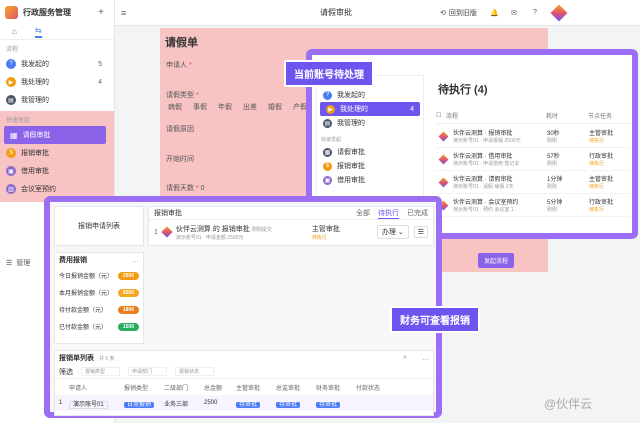  I want to click on table-head: 申请人 报销类型 二级部门 总金额 主管审批 总监审批 财务审批 付款状态, so click(244, 387).